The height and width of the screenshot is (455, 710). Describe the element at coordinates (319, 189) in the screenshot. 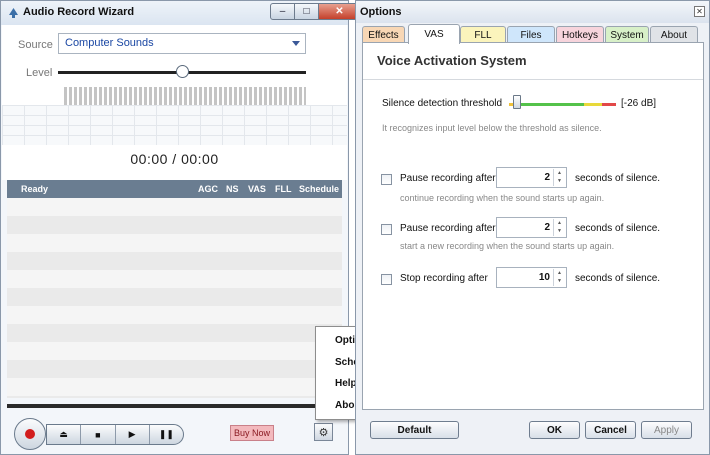

I see `schedule-column: Schedule` at that location.